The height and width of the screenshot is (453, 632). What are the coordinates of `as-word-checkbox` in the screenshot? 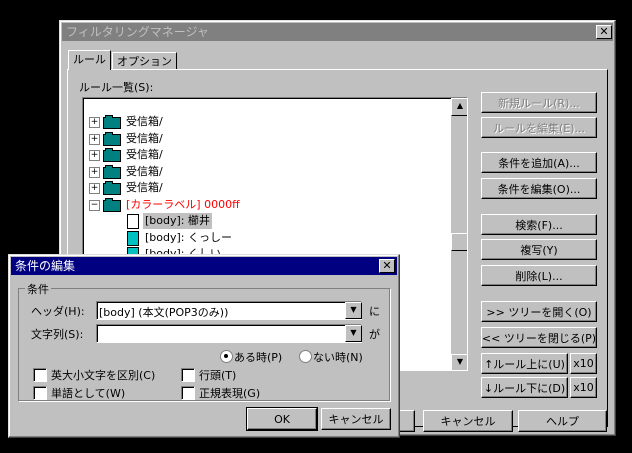 It's located at (40, 393).